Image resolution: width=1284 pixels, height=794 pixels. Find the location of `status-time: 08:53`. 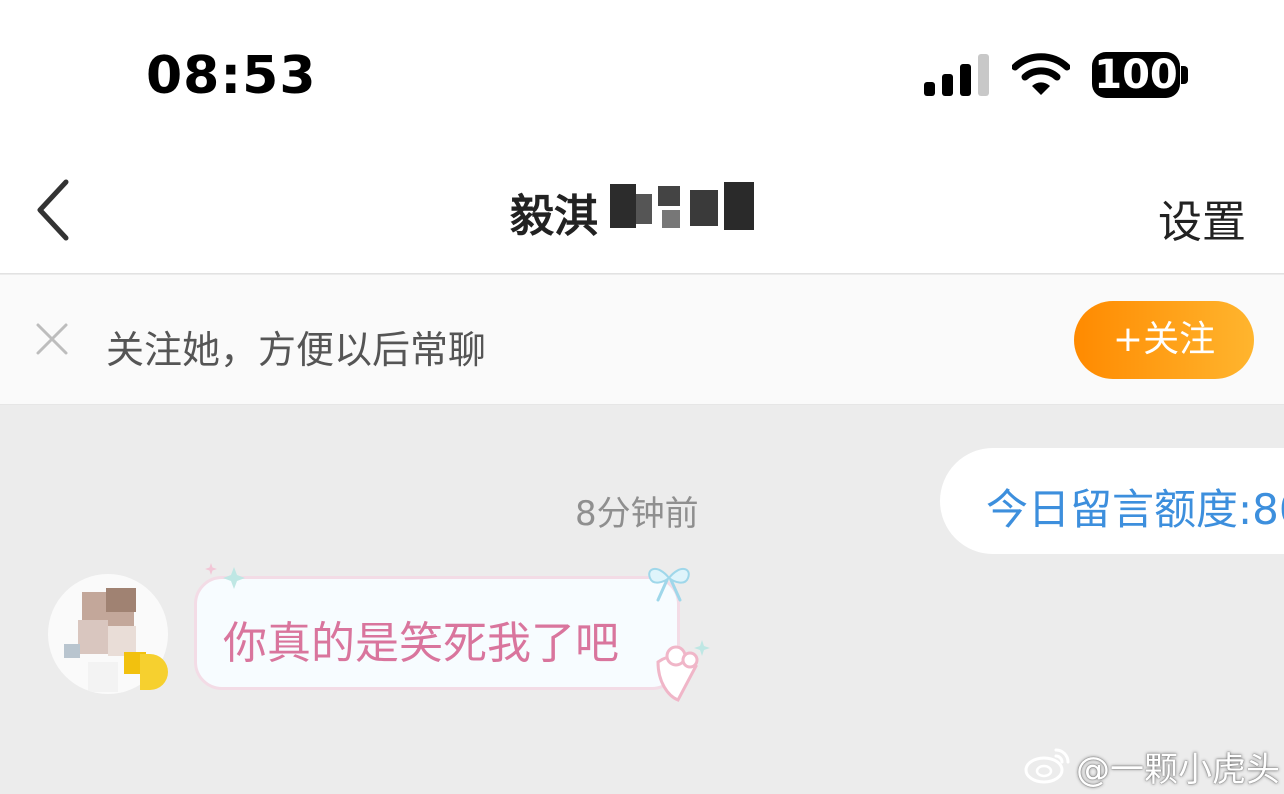

status-time: 08:53 is located at coordinates (231, 76).